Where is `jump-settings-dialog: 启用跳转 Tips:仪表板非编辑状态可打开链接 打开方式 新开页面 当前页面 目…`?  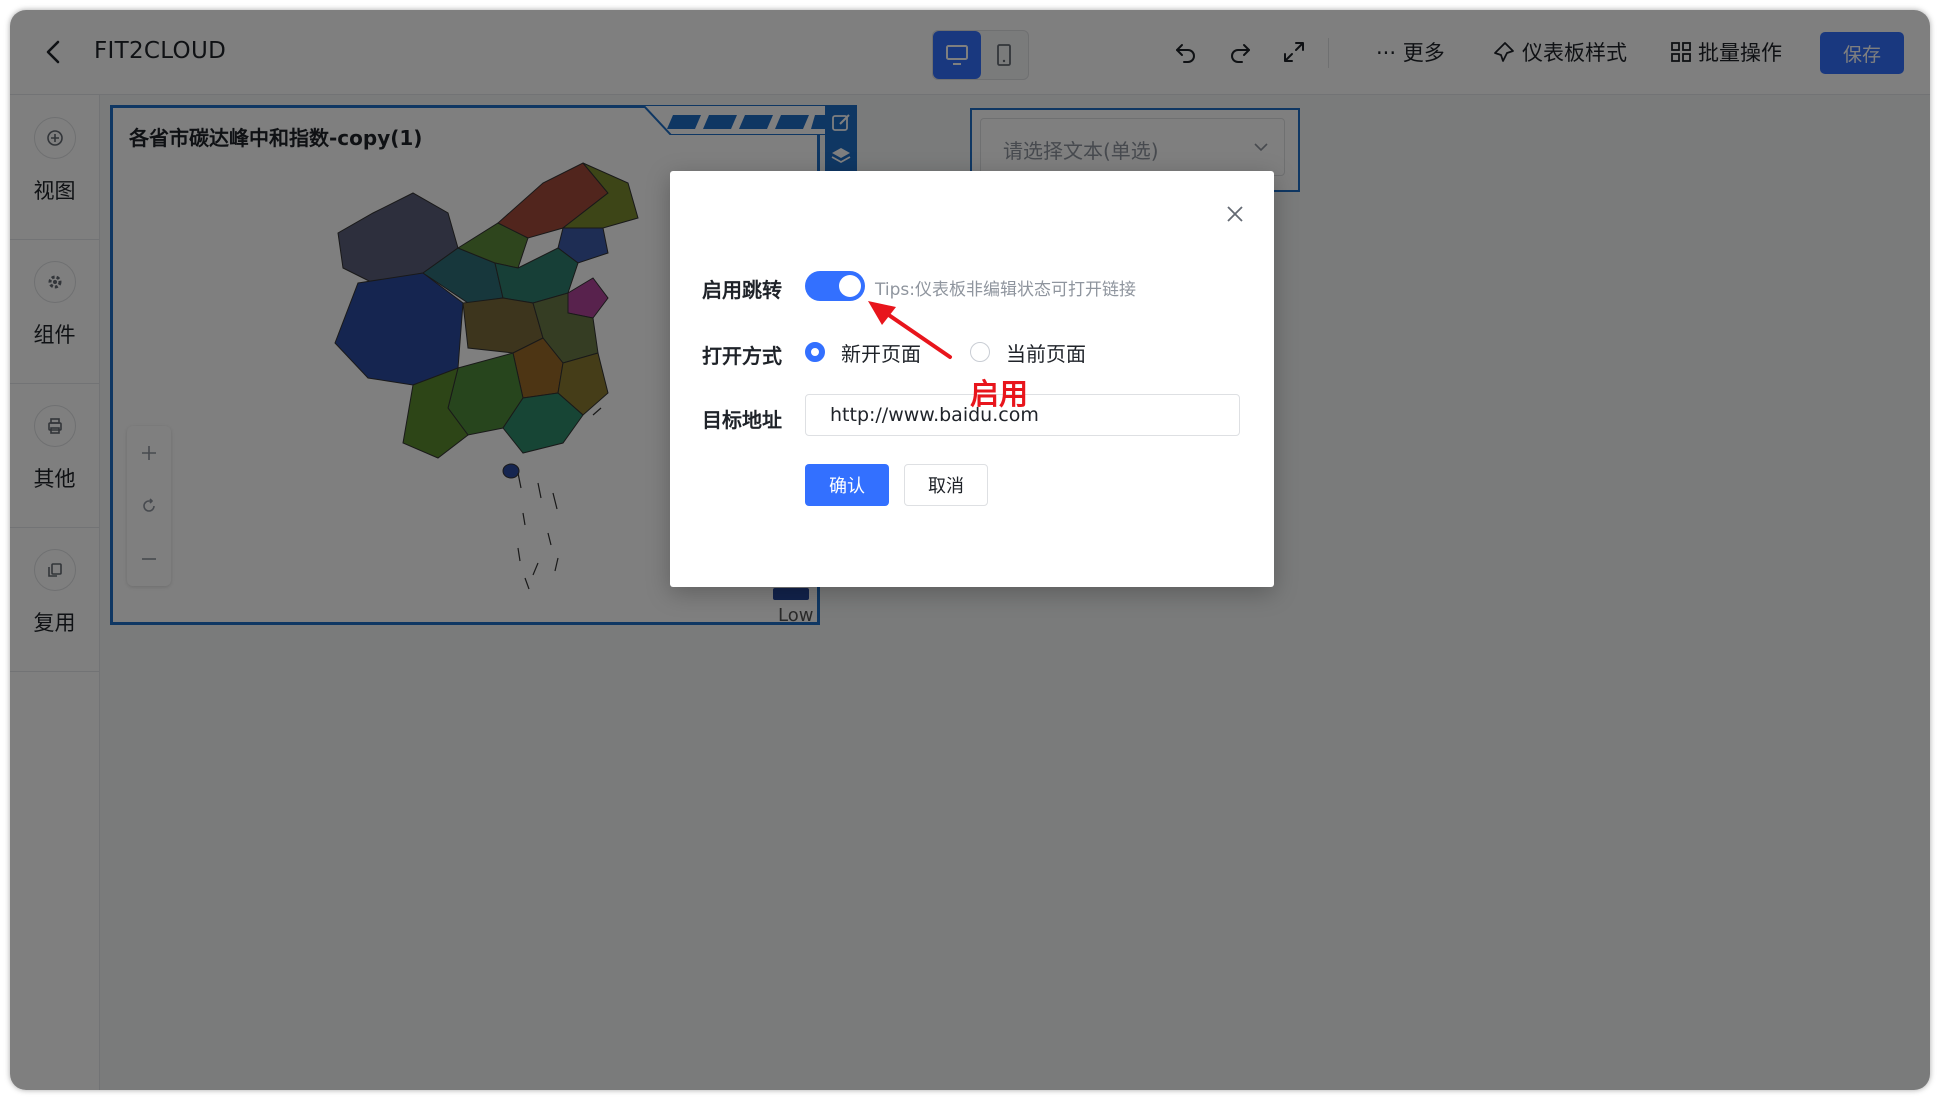
jump-settings-dialog: 启用跳转 Tips:仪表板非编辑状态可打开链接 打开方式 新开页面 当前页面 目… is located at coordinates (972, 379).